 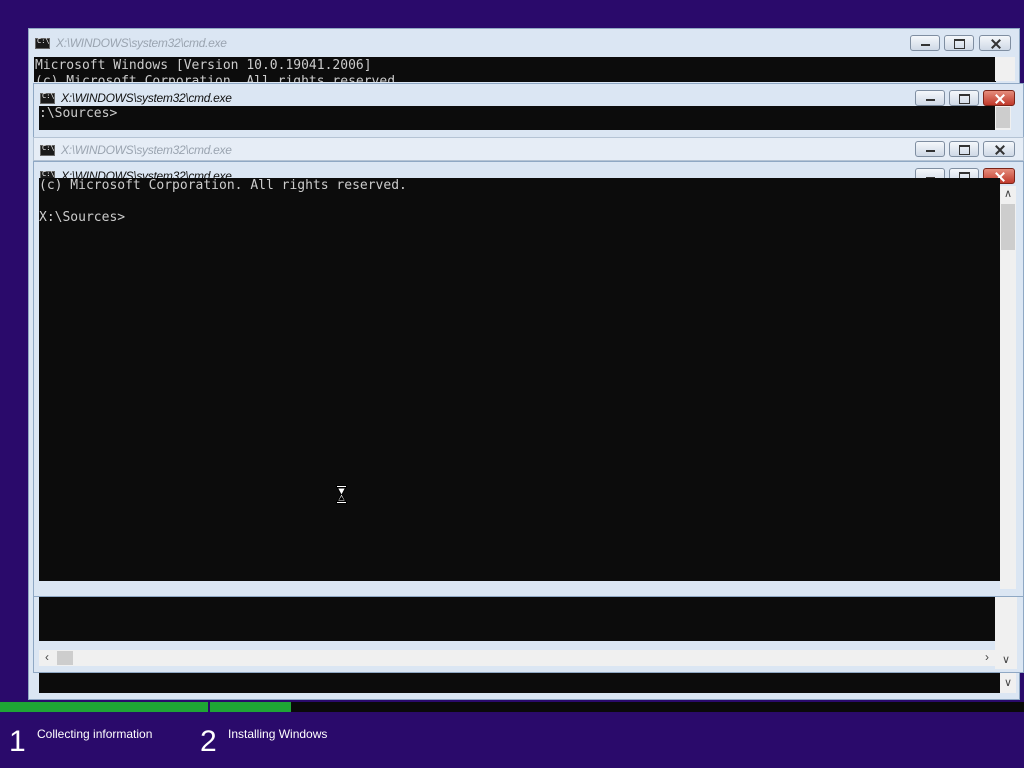 I want to click on step1-progress-fill, so click(x=104, y=707).